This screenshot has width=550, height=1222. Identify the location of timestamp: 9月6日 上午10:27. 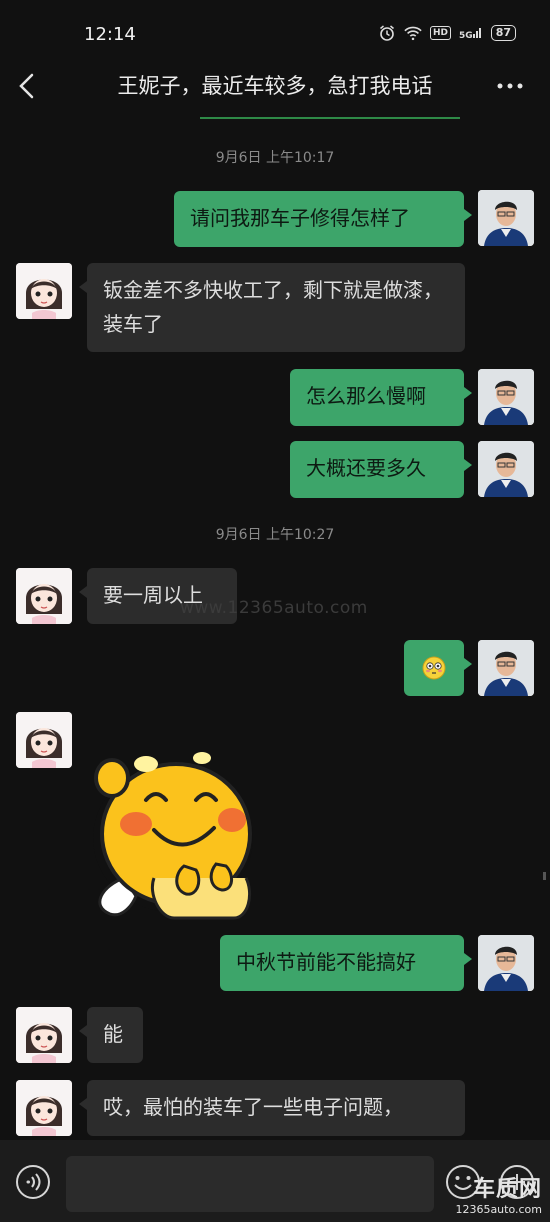
(275, 535).